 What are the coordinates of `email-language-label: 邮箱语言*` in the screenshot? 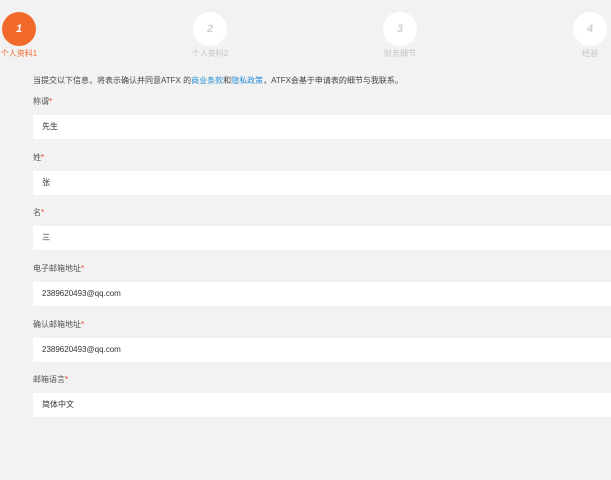 It's located at (322, 380).